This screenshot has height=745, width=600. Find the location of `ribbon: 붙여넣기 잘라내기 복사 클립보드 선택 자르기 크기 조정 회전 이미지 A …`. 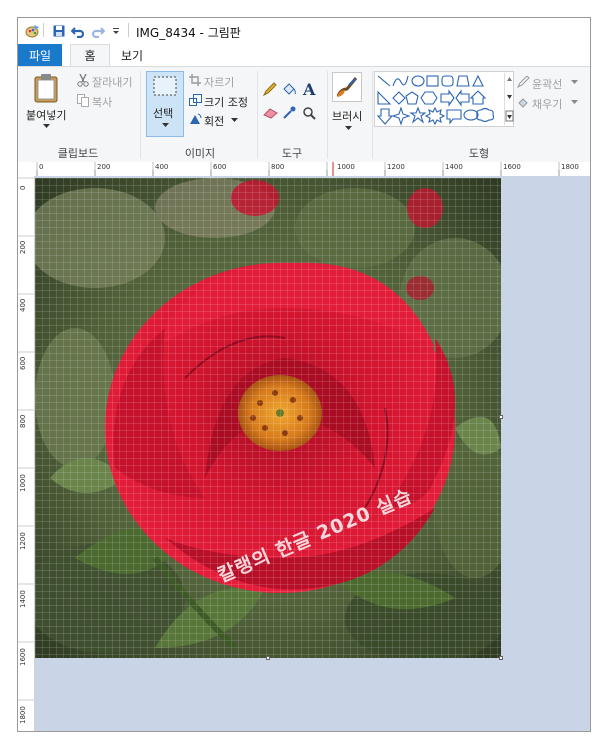

ribbon: 붙여넣기 잘라내기 복사 클립보드 선택 자르기 크기 조정 회전 이미지 A … is located at coordinates (304, 115).